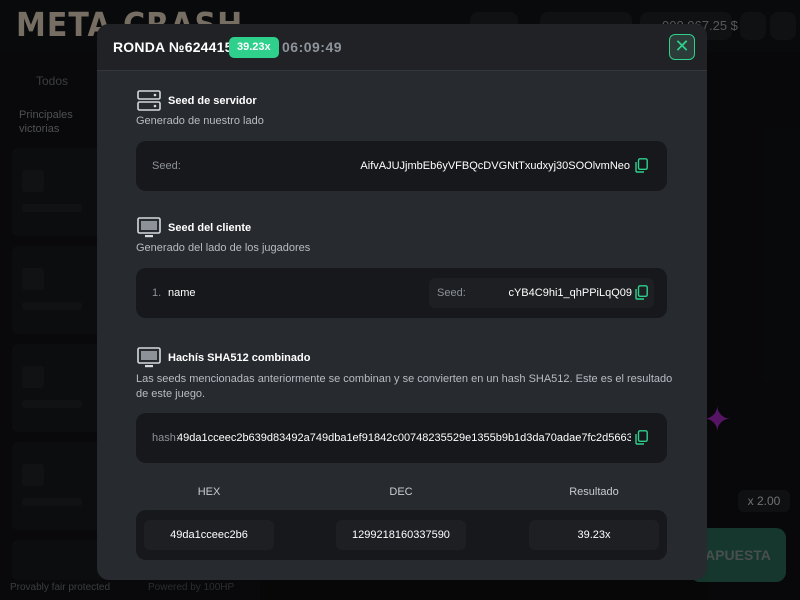  I want to click on player-name: name, so click(182, 293).